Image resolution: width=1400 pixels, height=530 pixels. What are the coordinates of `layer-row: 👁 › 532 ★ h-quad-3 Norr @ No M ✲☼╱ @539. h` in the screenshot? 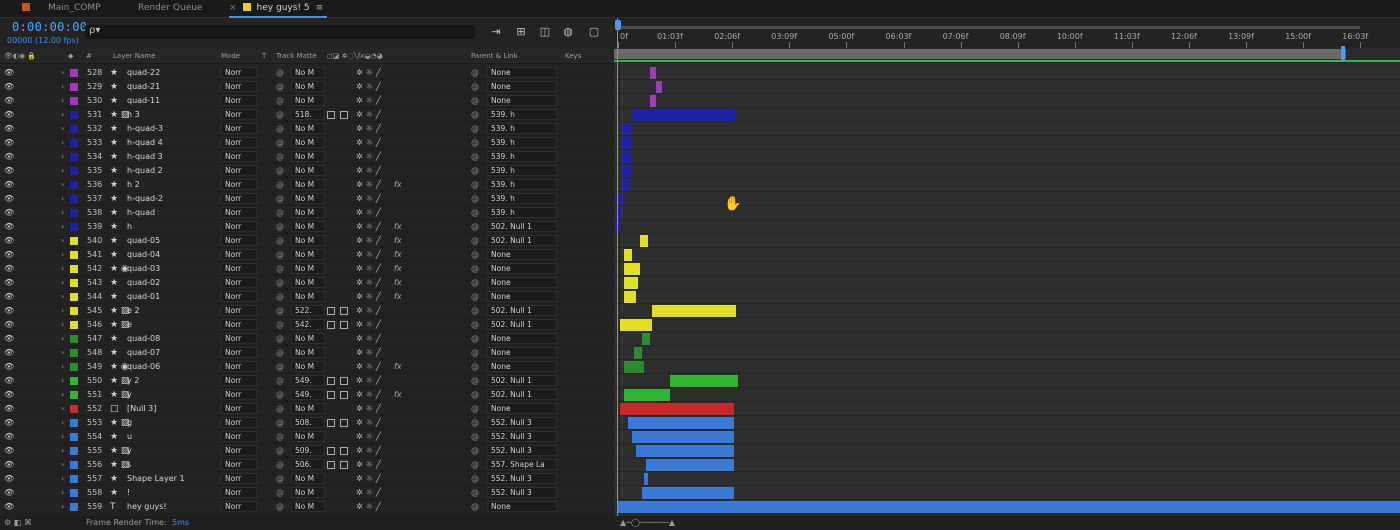 It's located at (306, 129).